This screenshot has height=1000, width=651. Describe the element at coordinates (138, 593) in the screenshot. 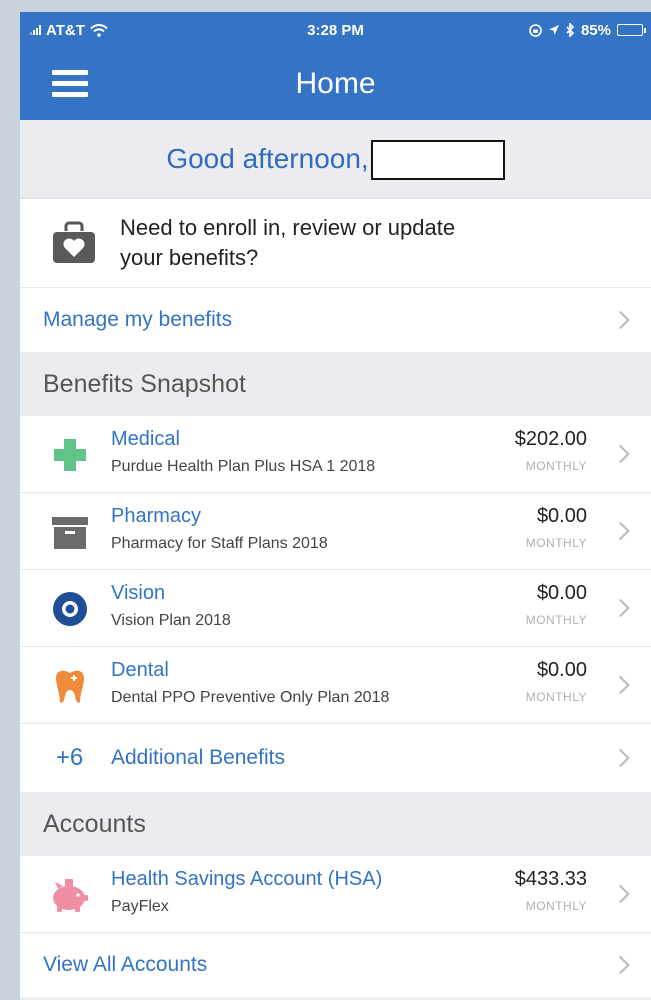

I see `benefit-title: Vision` at that location.